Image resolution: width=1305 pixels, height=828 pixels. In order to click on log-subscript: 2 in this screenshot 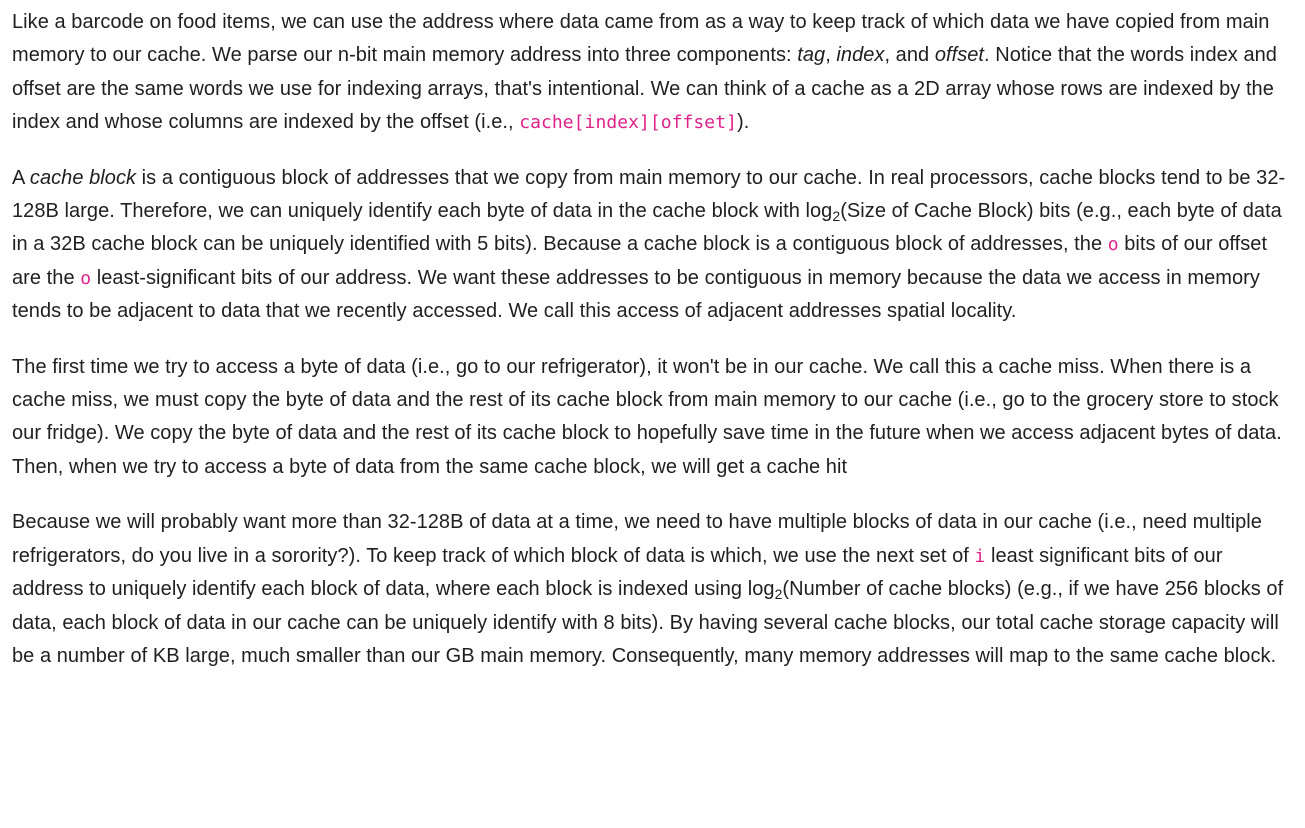, I will do `click(836, 216)`.